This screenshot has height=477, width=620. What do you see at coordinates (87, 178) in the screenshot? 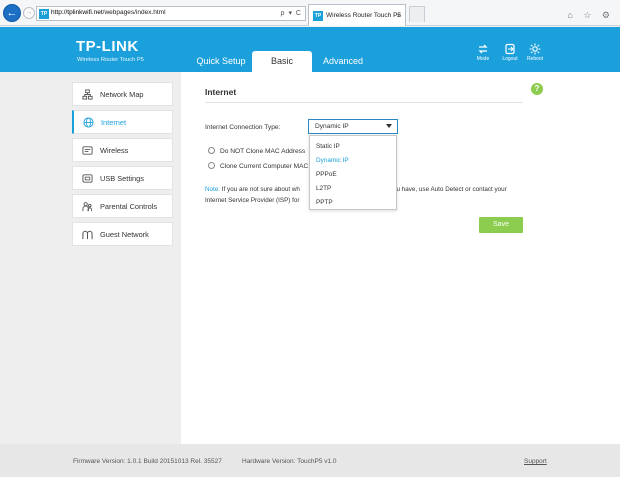
I see `usb-icon` at bounding box center [87, 178].